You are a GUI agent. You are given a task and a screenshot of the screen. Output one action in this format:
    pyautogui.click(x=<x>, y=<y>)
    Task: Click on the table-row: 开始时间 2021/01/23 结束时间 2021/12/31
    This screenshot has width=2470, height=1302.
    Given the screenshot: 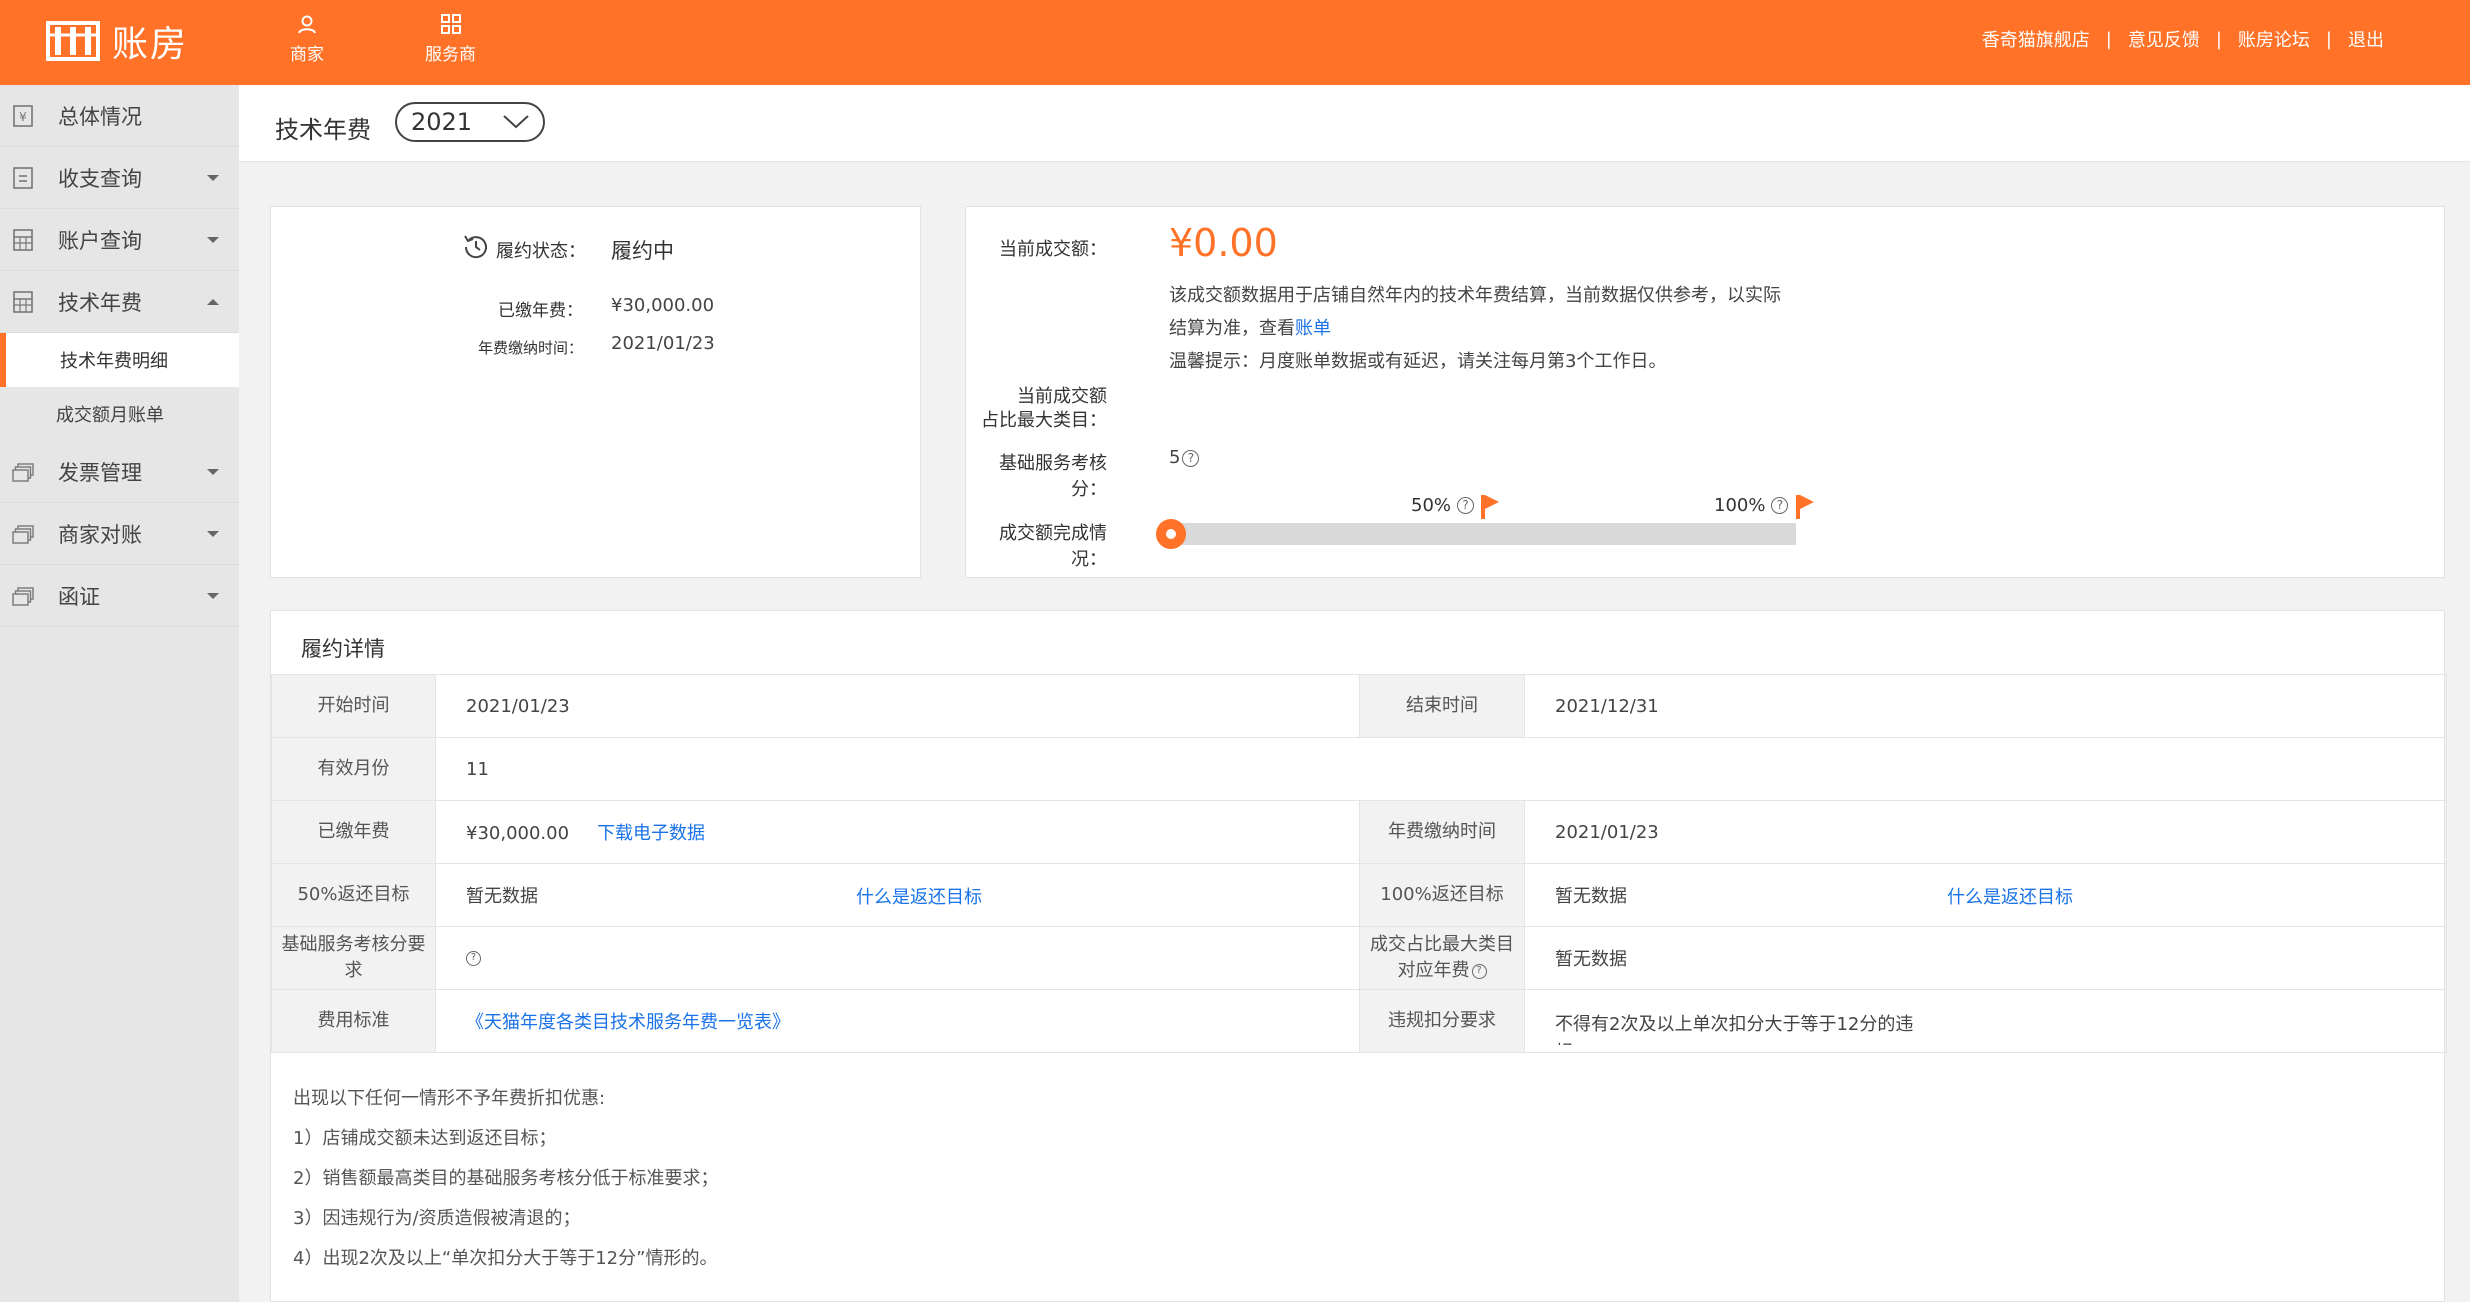 What is the action you would take?
    pyautogui.click(x=1359, y=706)
    